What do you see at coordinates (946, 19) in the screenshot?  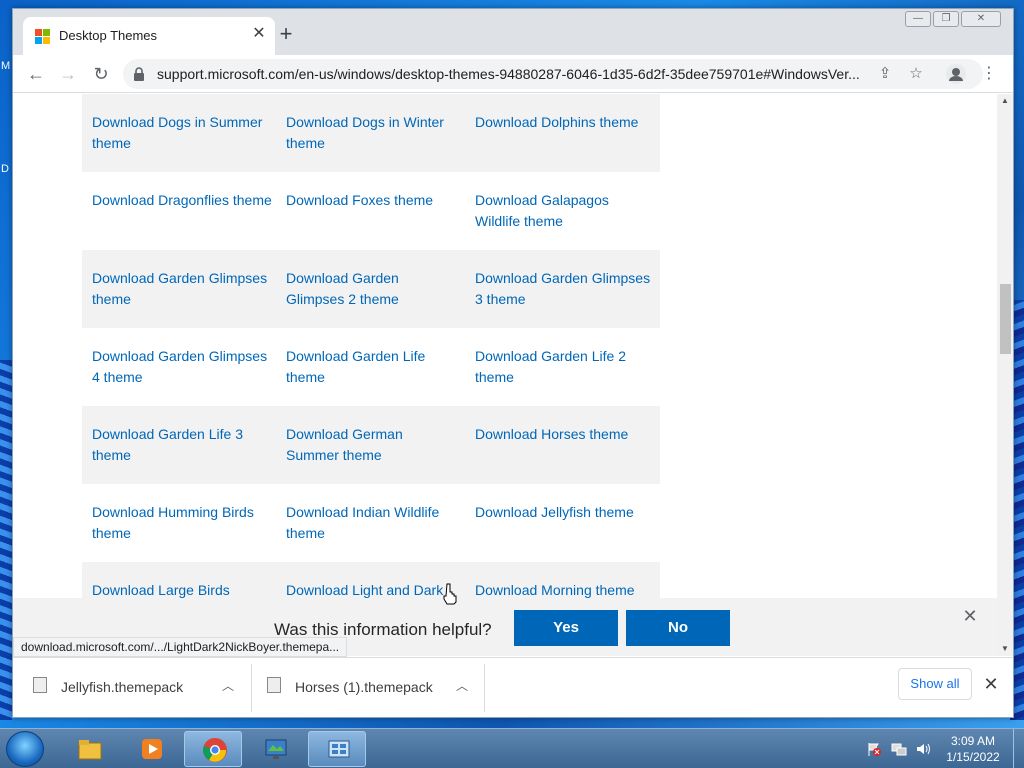 I see `maximize-button: ❐` at bounding box center [946, 19].